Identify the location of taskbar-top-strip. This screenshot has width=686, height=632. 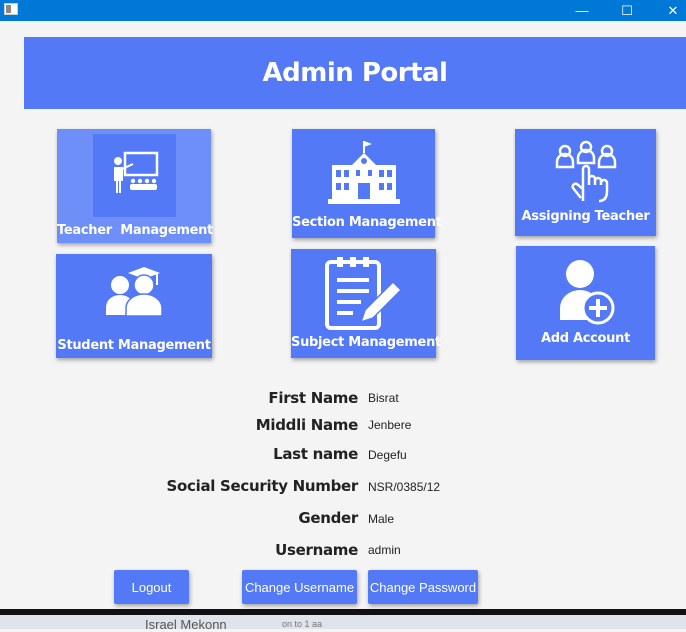
(343, 612).